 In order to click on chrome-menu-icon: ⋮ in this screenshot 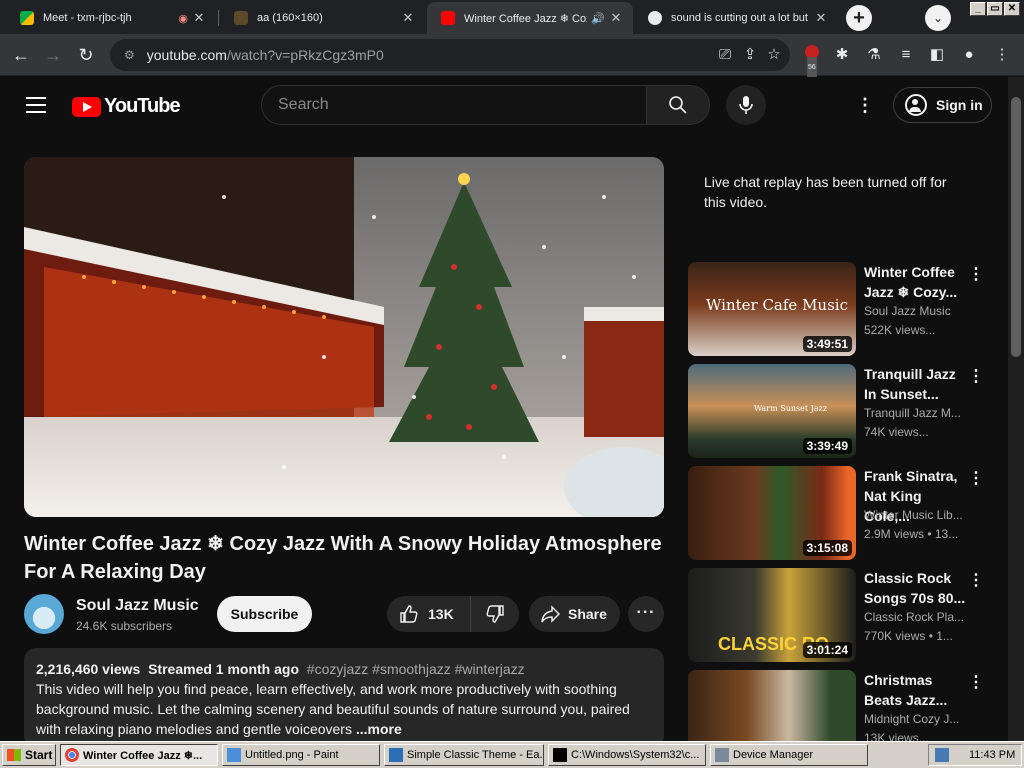, I will do `click(1002, 55)`.